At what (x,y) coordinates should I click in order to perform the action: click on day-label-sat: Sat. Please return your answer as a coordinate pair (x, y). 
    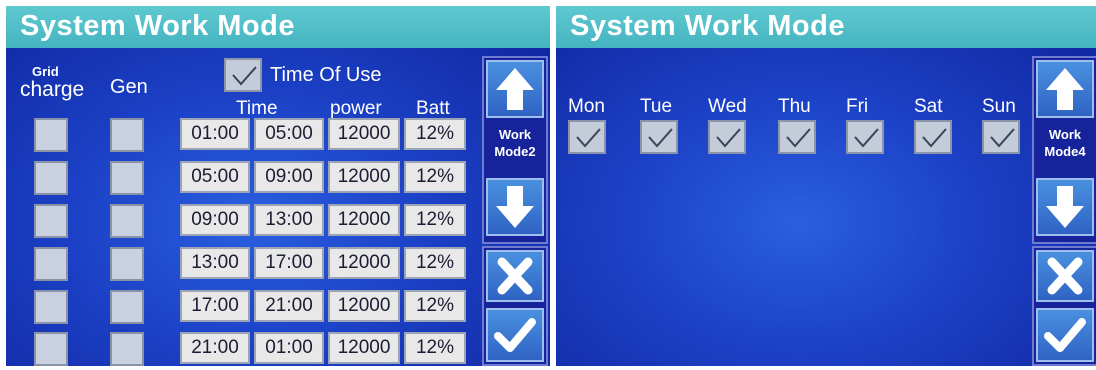
    Looking at the image, I should click on (928, 106).